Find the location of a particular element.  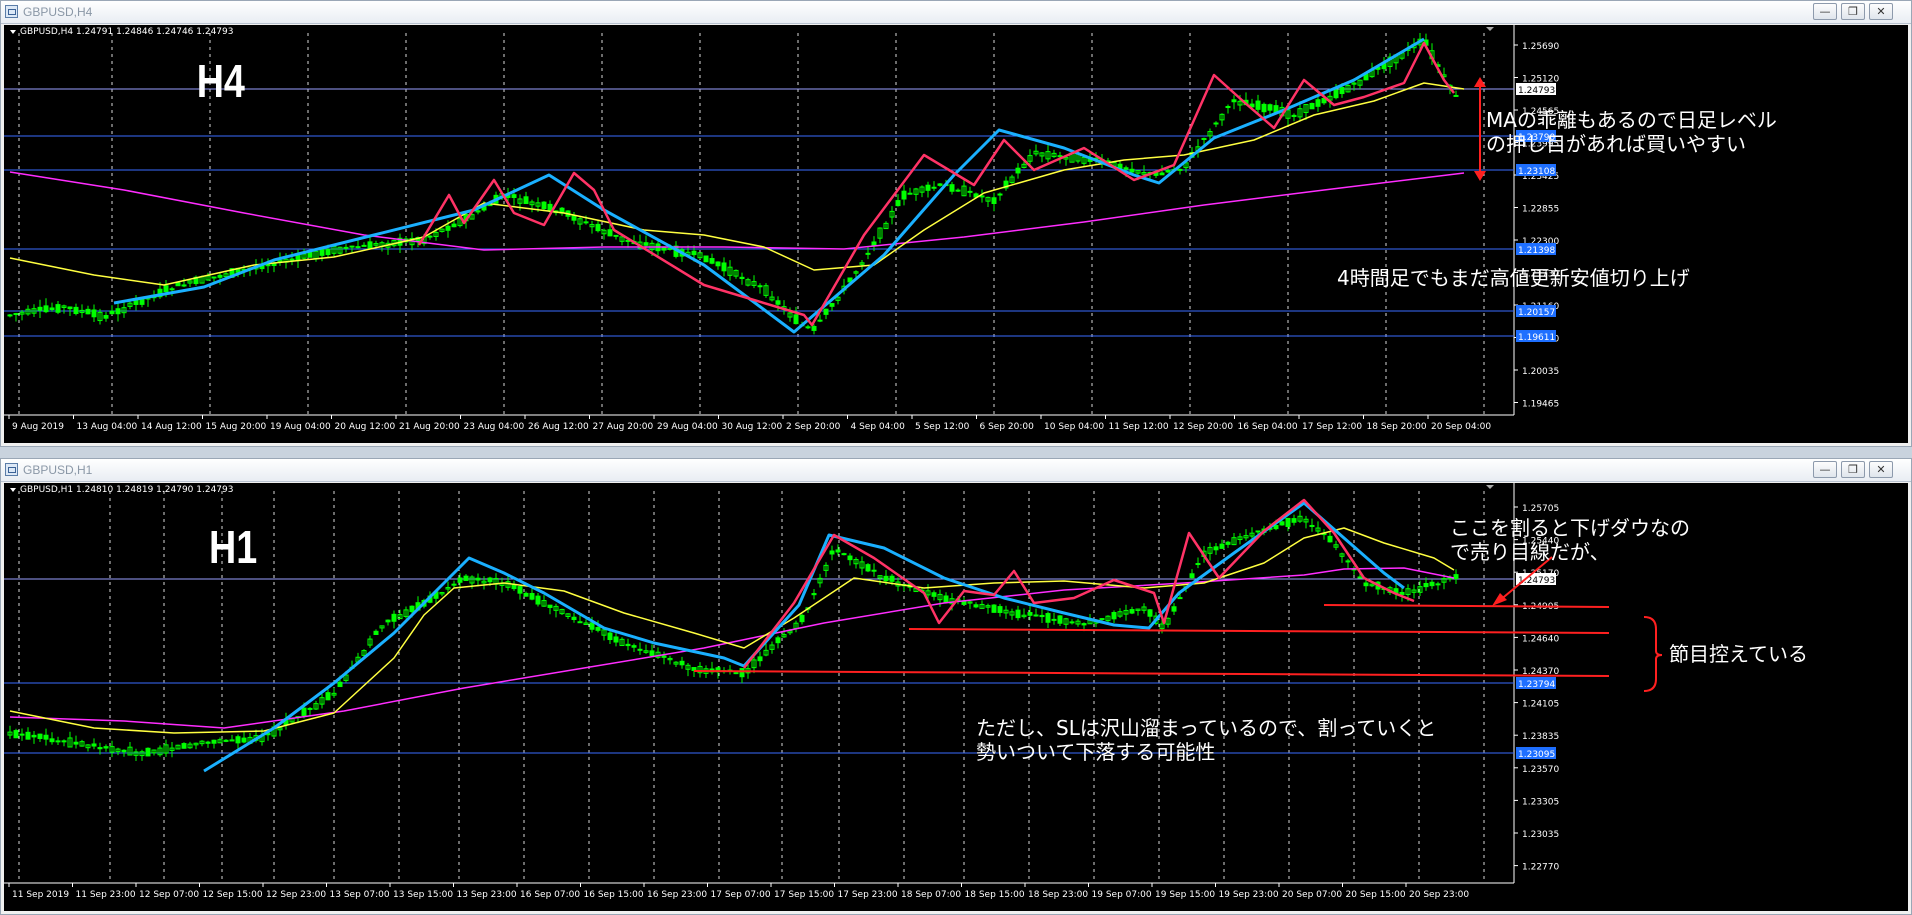

time-tick-label: 10 Sep 04:00 is located at coordinates (1074, 427).